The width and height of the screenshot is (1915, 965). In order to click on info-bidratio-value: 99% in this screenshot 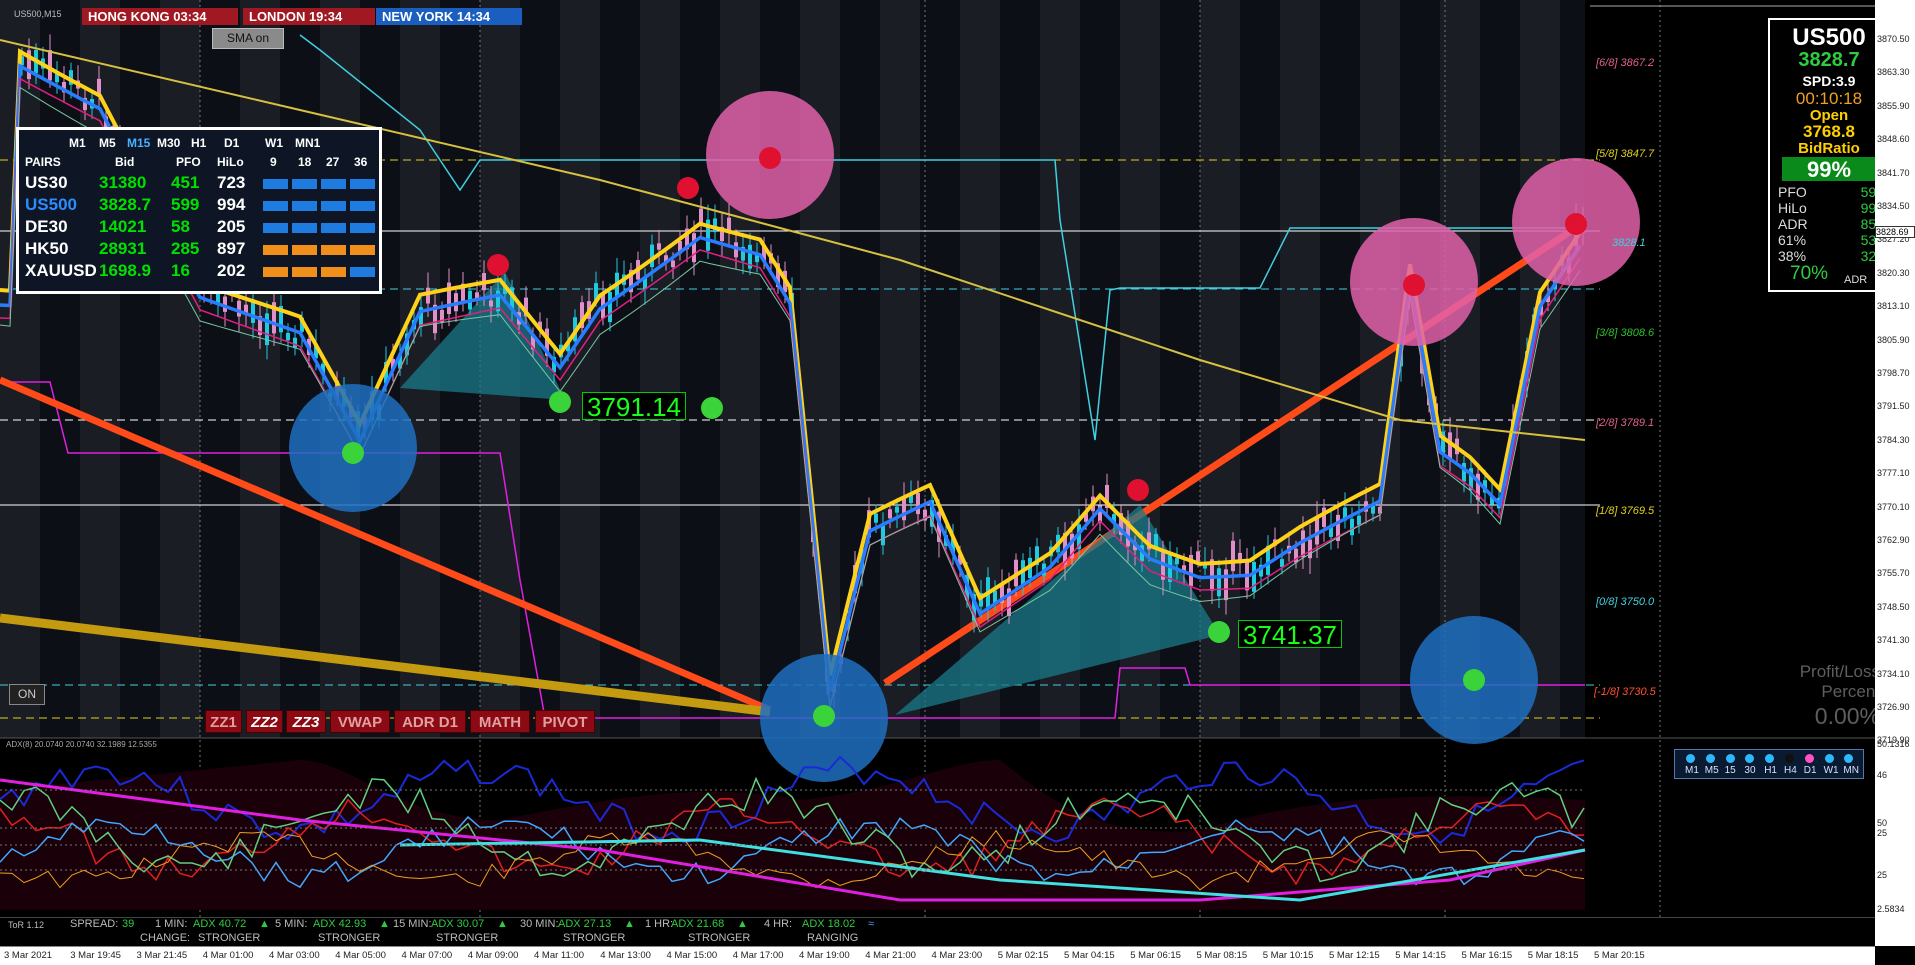, I will do `click(1829, 169)`.